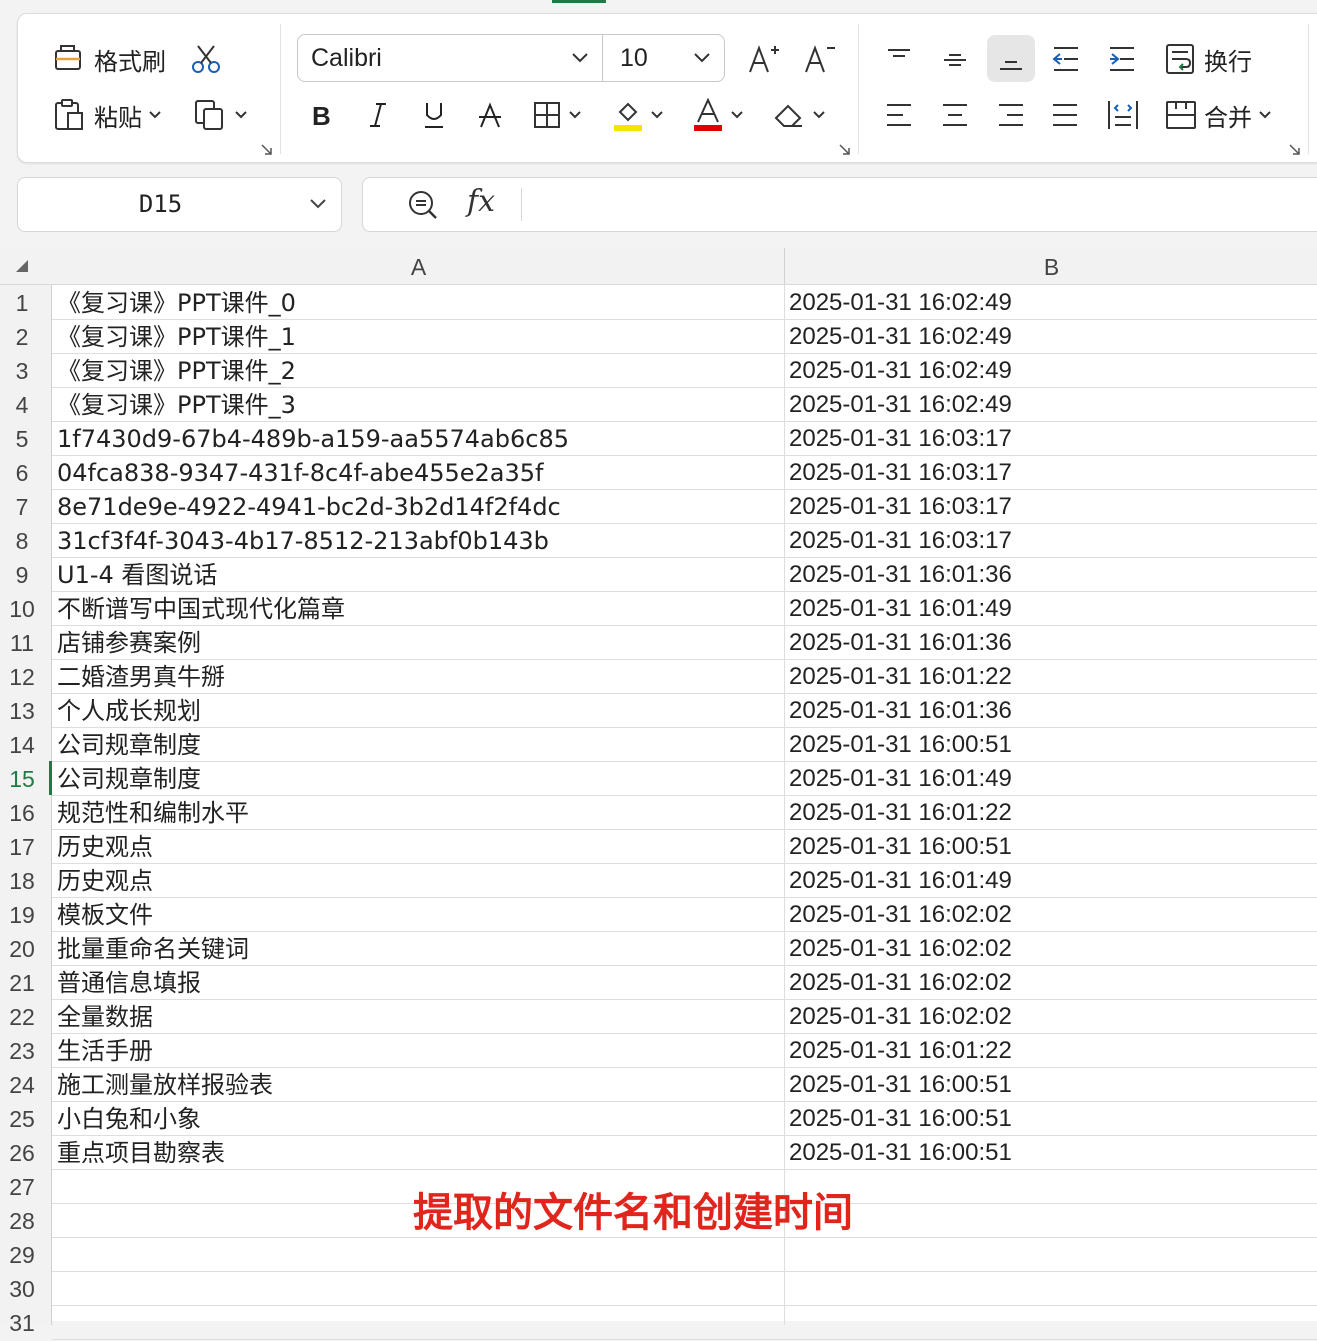 Image resolution: width=1317 pixels, height=1341 pixels. What do you see at coordinates (129, 778) in the screenshot?
I see `cell-a: 公司规章制度` at bounding box center [129, 778].